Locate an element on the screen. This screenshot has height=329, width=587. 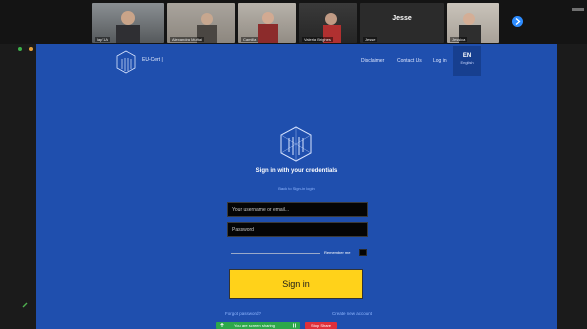
participant-display-name: Jesse is located at coordinates (402, 18).